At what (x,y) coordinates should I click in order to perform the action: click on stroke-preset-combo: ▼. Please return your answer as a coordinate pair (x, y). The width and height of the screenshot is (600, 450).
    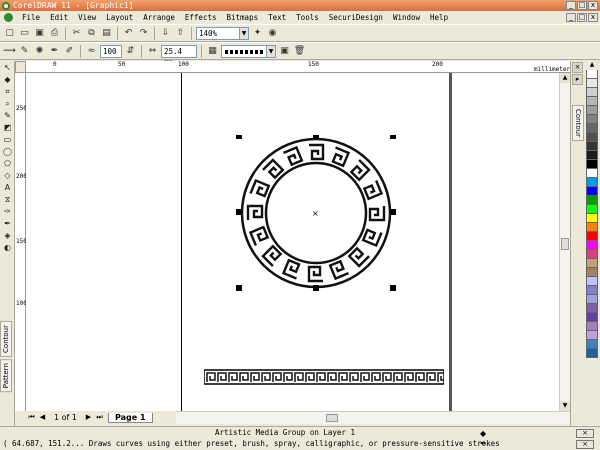
    Looking at the image, I should click on (248, 51).